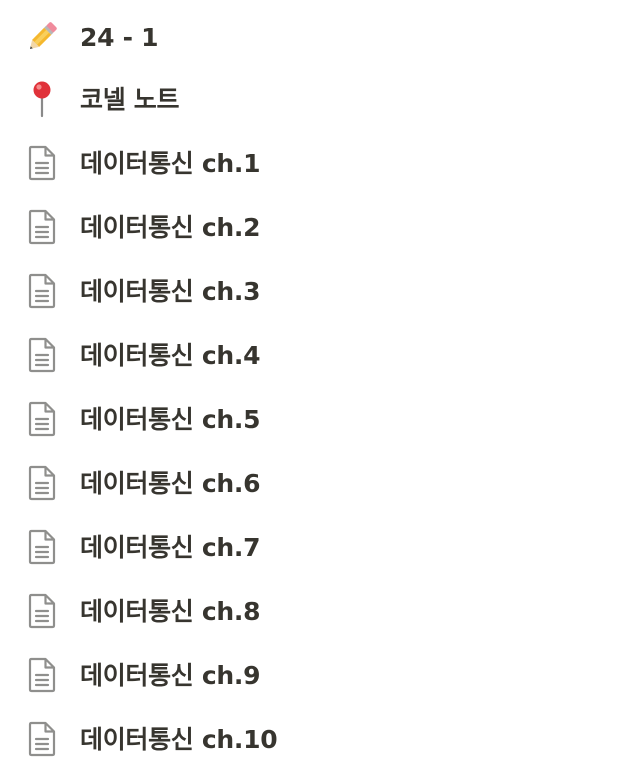 This screenshot has height=772, width=626. What do you see at coordinates (170, 675) in the screenshot?
I see `page-label: 데이터통신 ch.9` at bounding box center [170, 675].